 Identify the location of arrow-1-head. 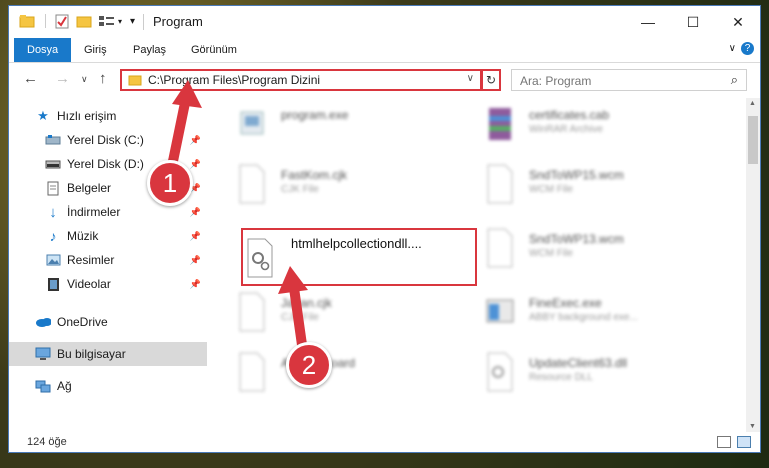
(187, 94).